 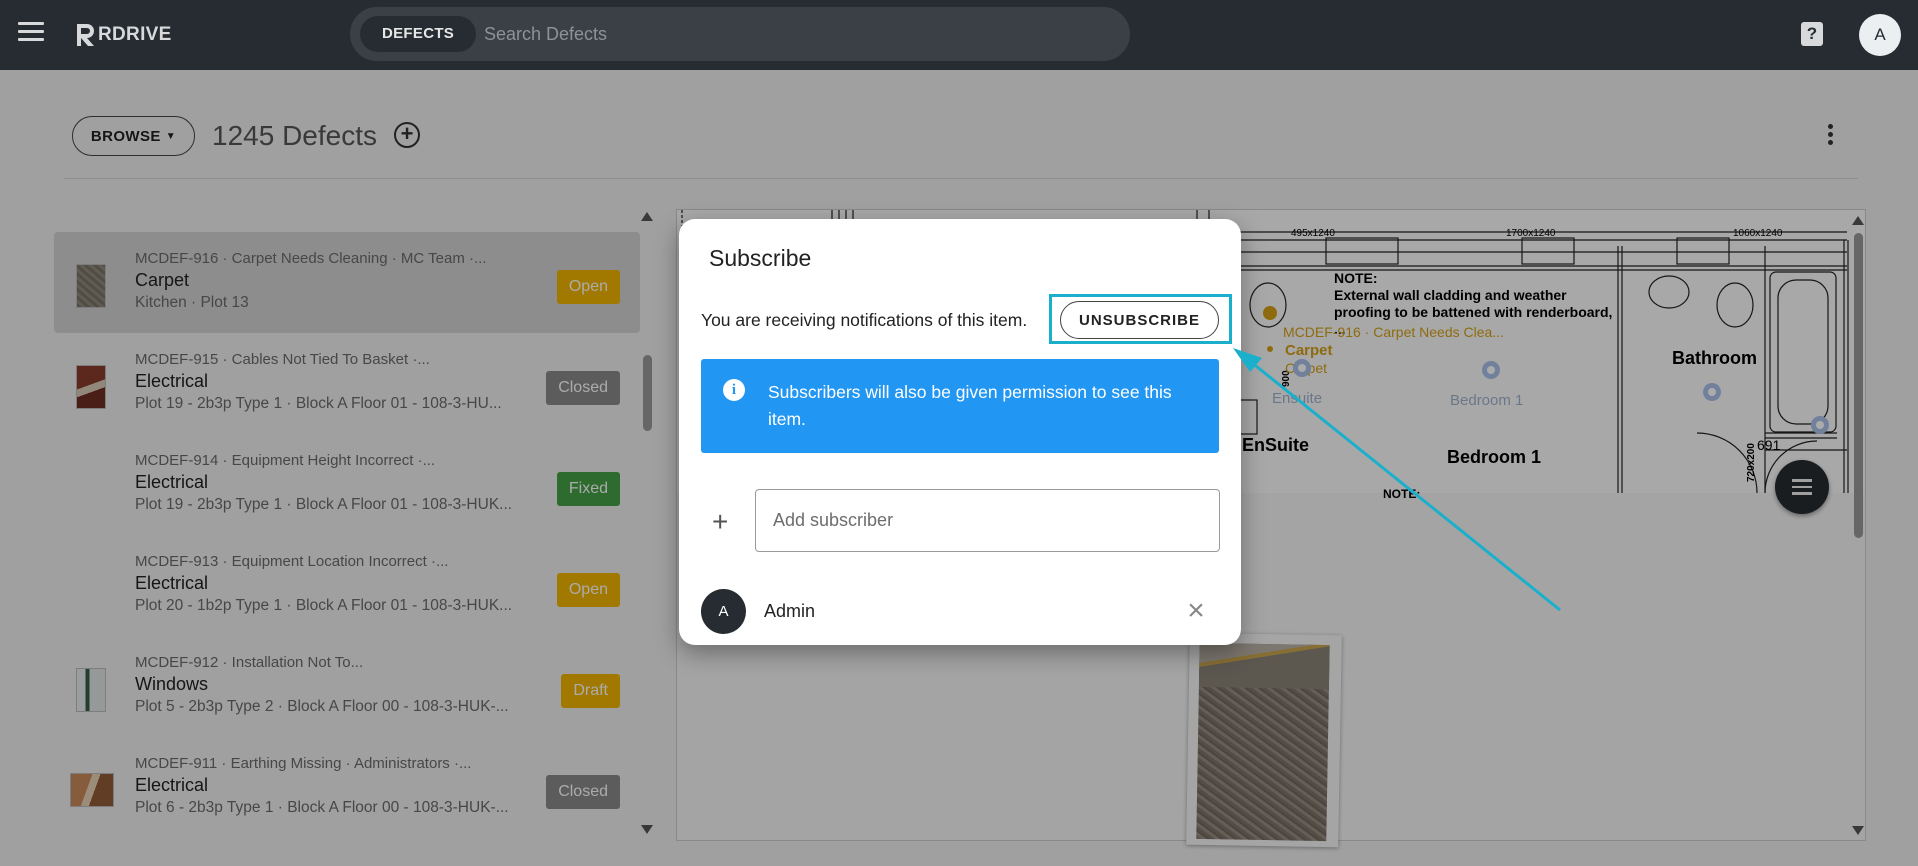 I want to click on dialog-title: Subscribe, so click(x=760, y=258).